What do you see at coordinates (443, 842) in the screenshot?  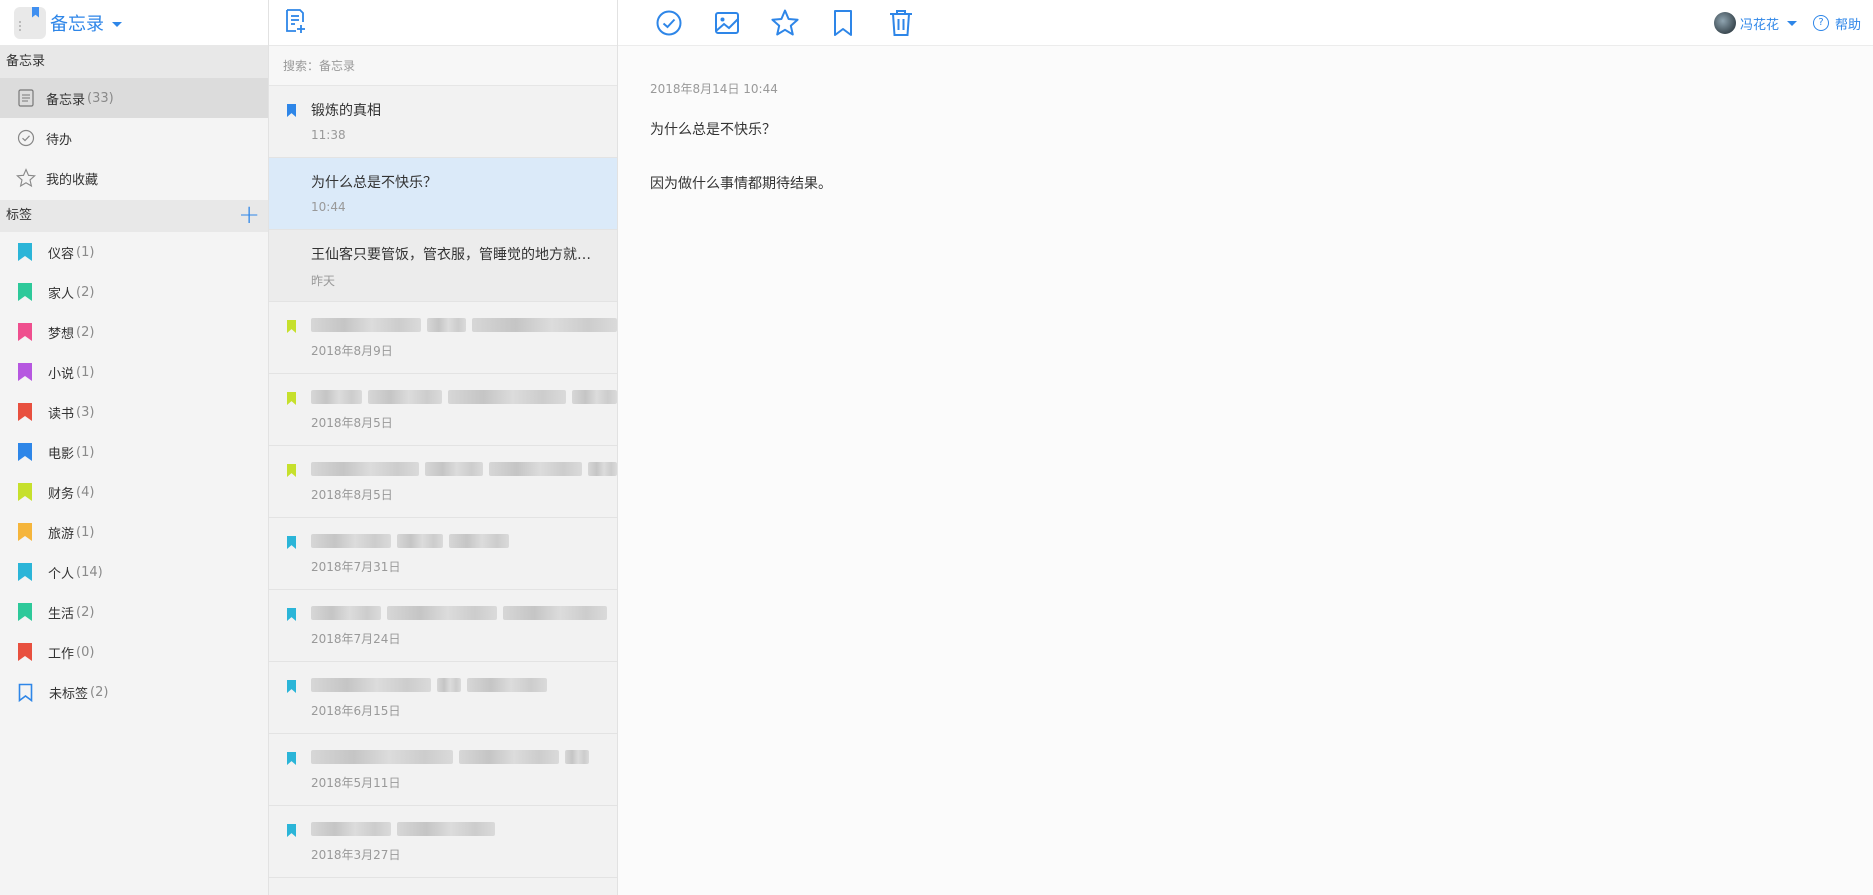 I see `note-list-item: 2018年3月27日` at bounding box center [443, 842].